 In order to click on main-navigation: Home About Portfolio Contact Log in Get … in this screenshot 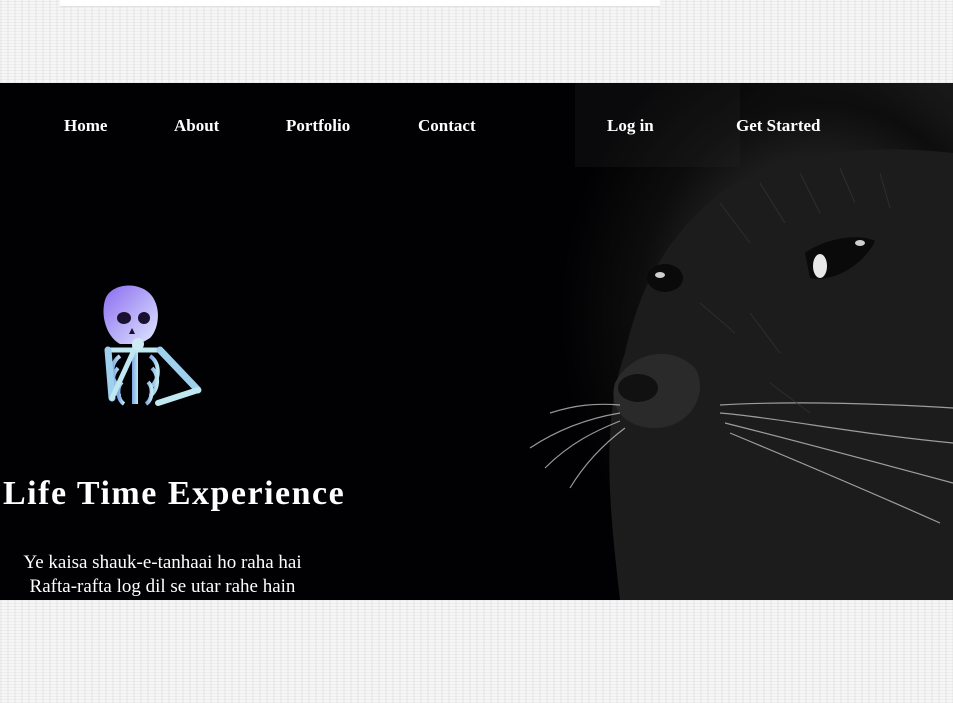, I will do `click(476, 125)`.